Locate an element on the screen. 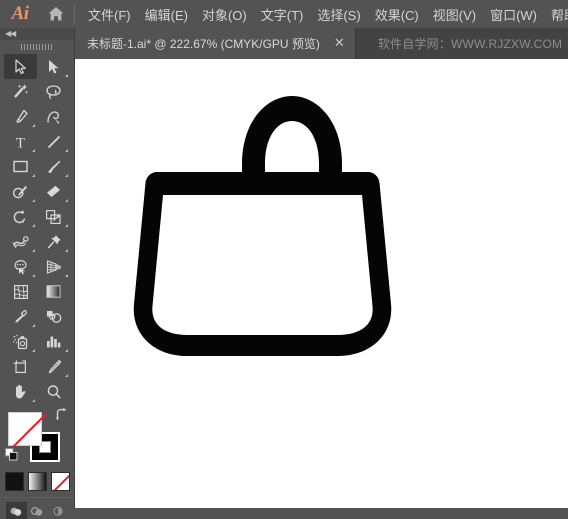 The height and width of the screenshot is (519, 568). illustrator-logo: Ai is located at coordinates (20, 13).